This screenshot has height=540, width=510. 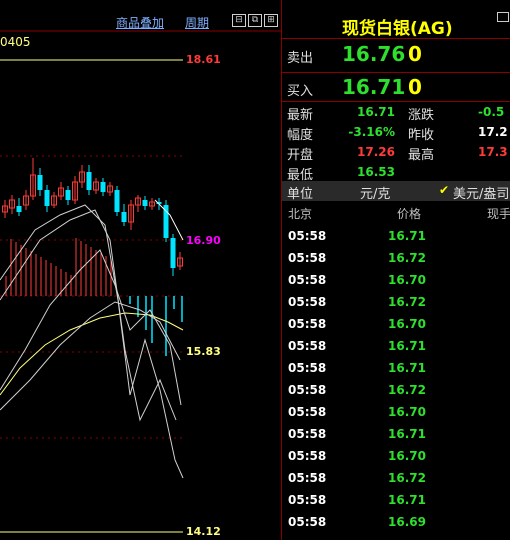 I want to click on restore-icon: ⧉, so click(x=255, y=20).